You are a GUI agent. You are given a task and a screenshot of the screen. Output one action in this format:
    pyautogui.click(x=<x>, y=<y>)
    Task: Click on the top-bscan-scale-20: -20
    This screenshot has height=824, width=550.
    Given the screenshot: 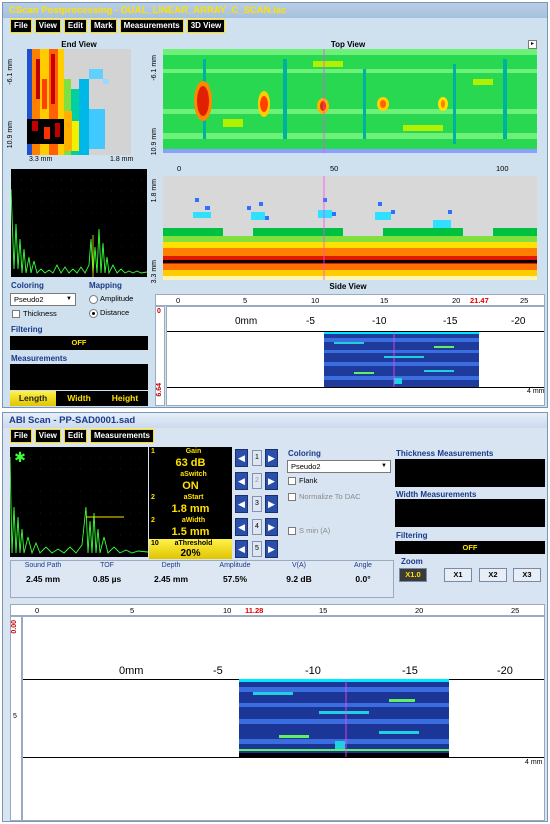 What is the action you would take?
    pyautogui.click(x=518, y=321)
    